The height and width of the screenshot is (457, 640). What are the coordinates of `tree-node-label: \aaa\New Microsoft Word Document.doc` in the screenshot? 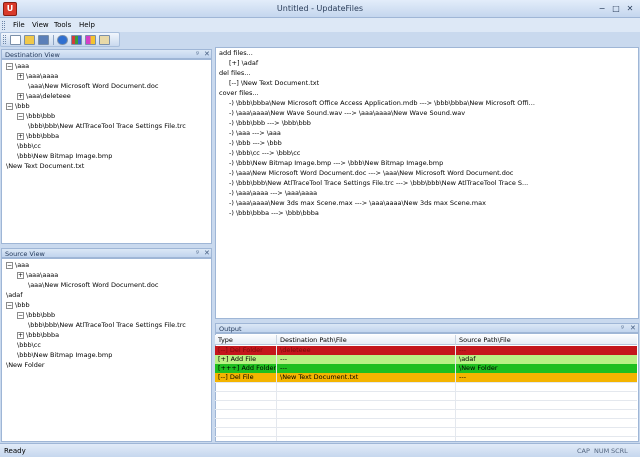 It's located at (93, 86).